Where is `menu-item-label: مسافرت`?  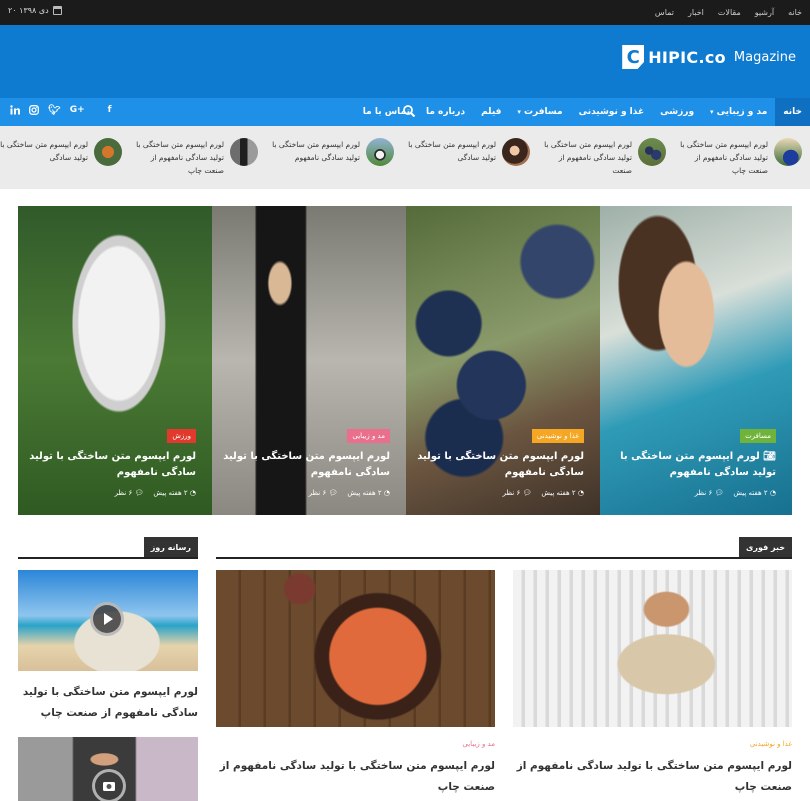 menu-item-label: مسافرت is located at coordinates (543, 112).